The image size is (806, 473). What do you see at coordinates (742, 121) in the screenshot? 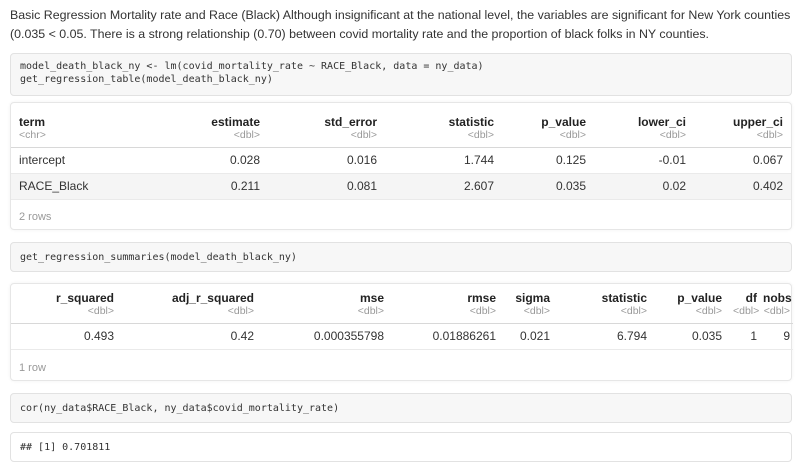
I see `column-header-upper-ci: upper_ci` at bounding box center [742, 121].